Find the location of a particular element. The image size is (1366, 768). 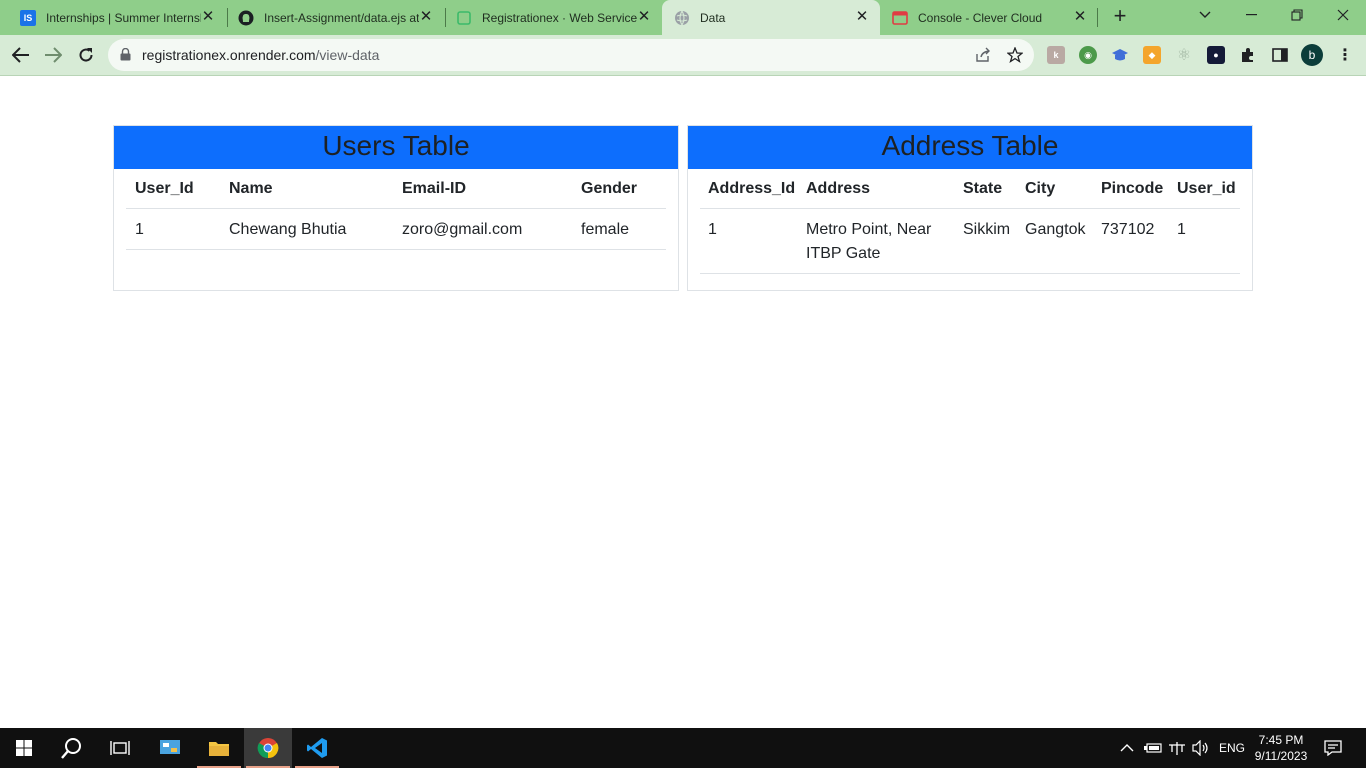

column-header: State is located at coordinates (983, 188).